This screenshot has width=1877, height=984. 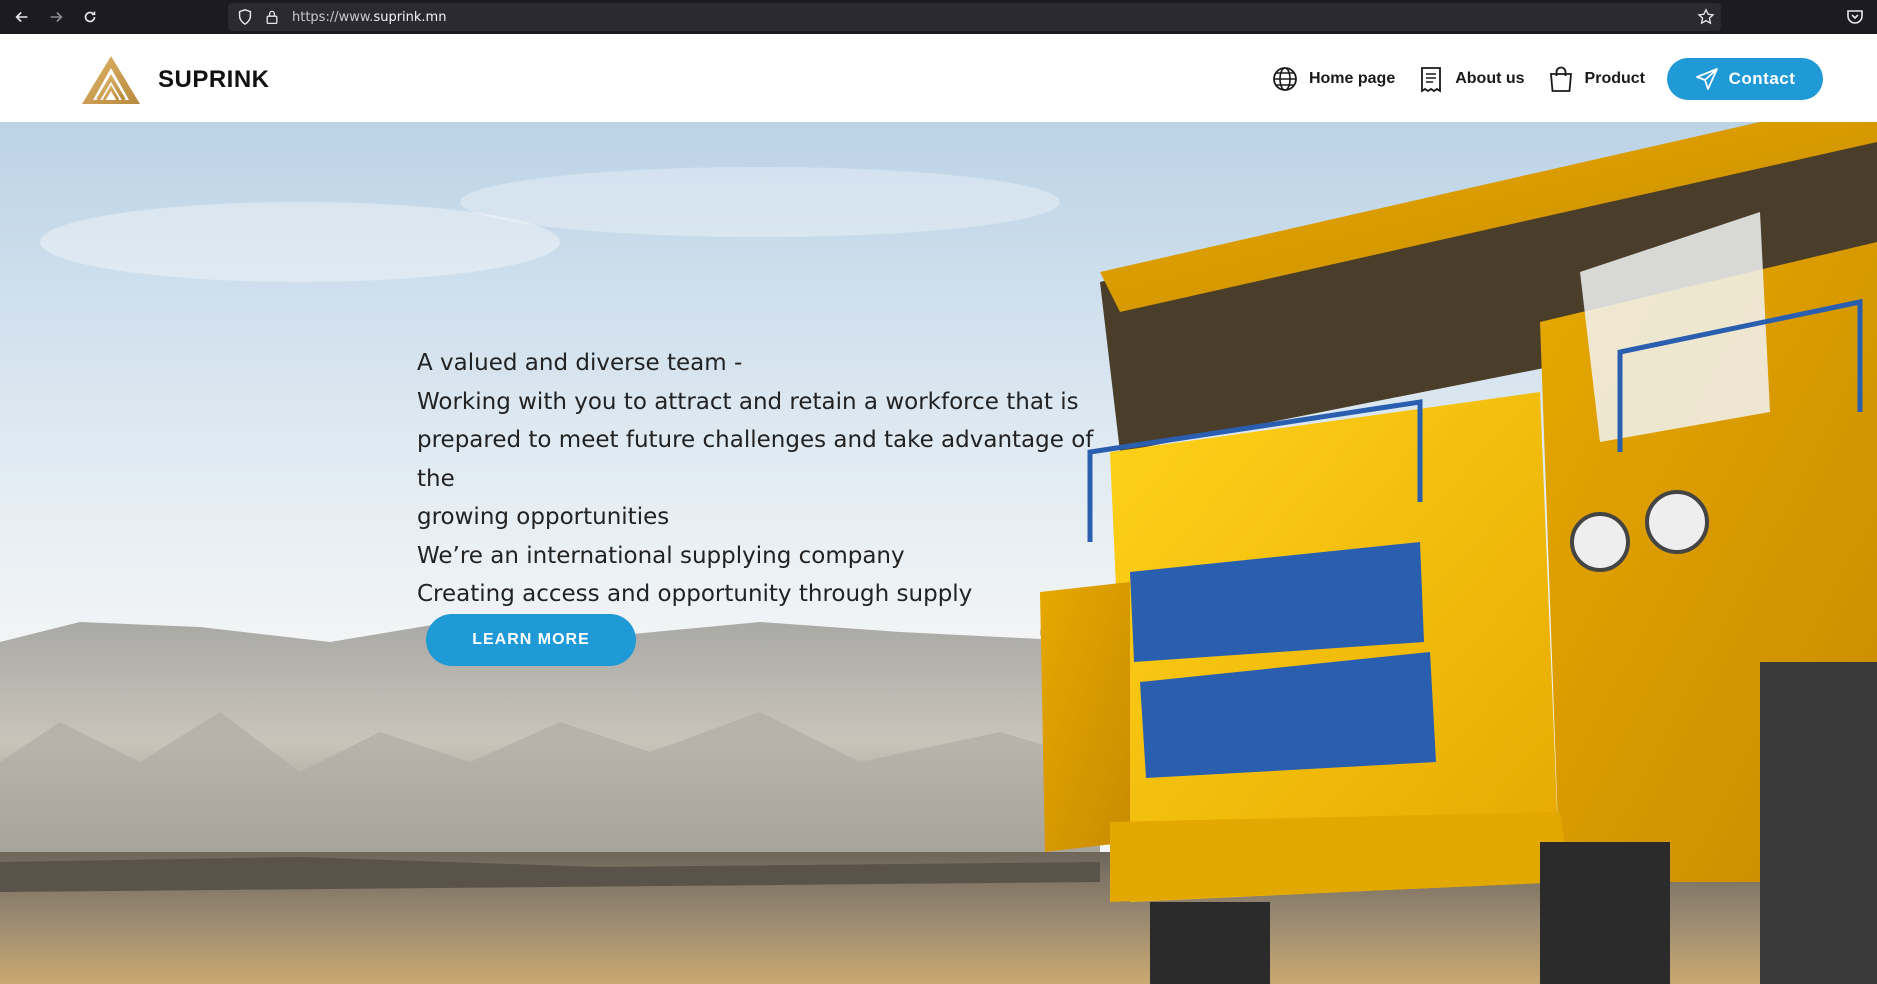 I want to click on nav-label-home-page: Home page, so click(x=1352, y=78).